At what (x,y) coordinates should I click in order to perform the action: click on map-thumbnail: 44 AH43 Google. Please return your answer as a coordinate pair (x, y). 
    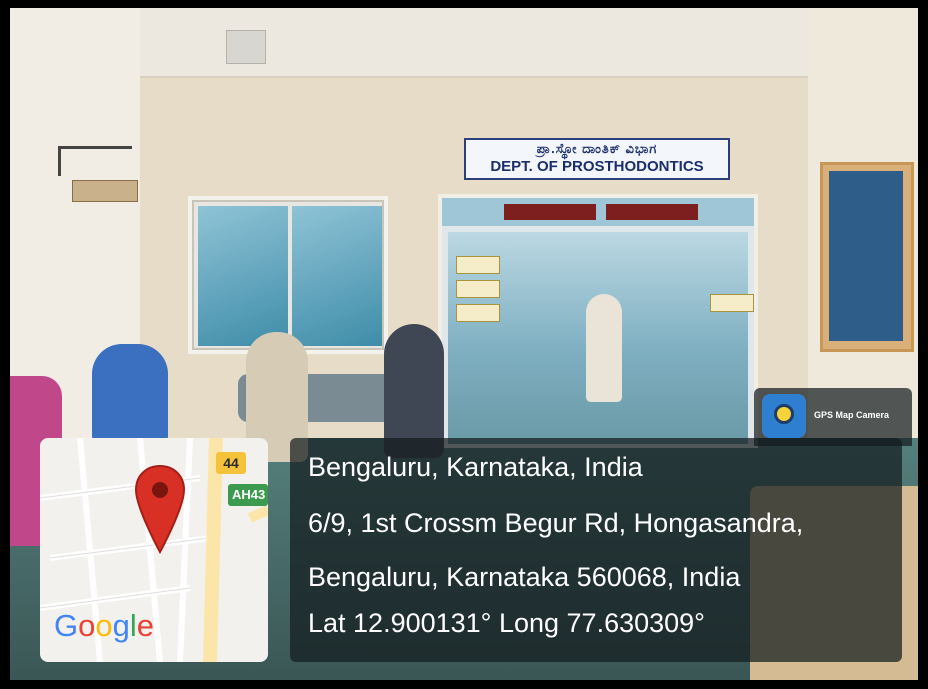
    Looking at the image, I should click on (154, 550).